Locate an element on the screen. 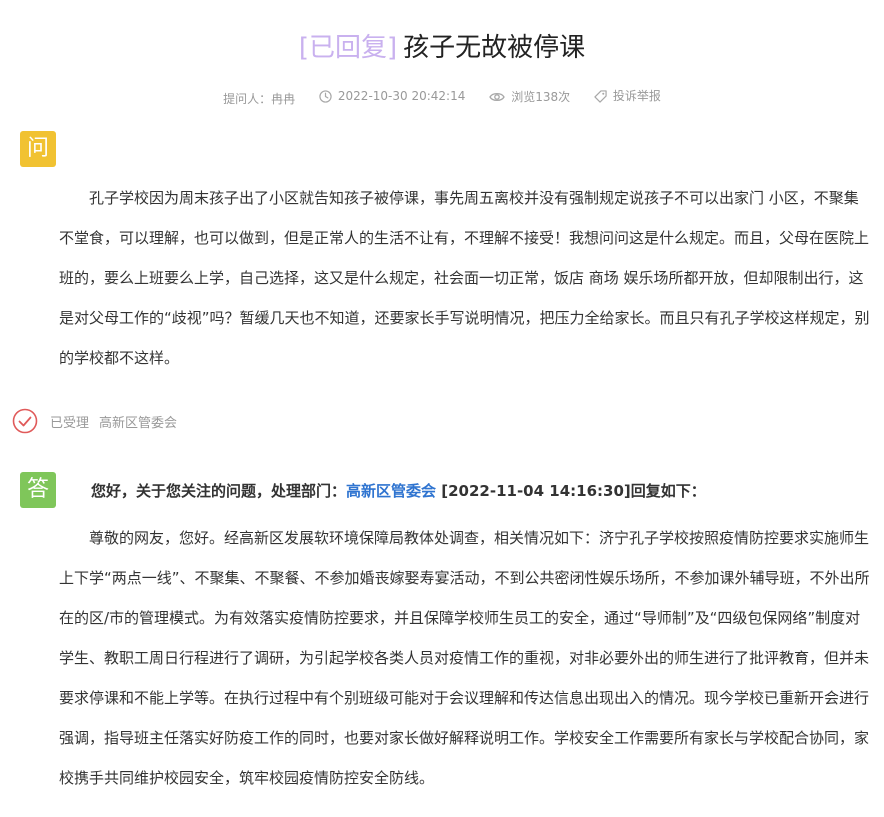 This screenshot has width=884, height=817. report-link: 投诉举报 is located at coordinates (627, 96).